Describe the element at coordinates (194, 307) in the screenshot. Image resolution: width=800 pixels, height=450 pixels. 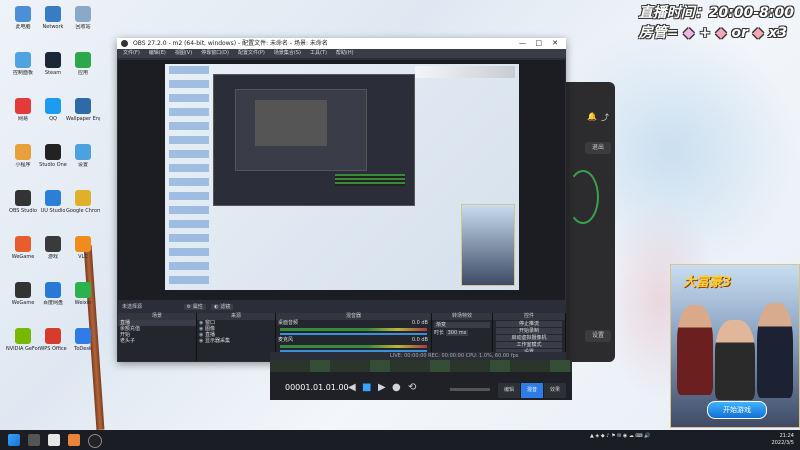
I see `properties-button: ⚙ 属性` at that location.